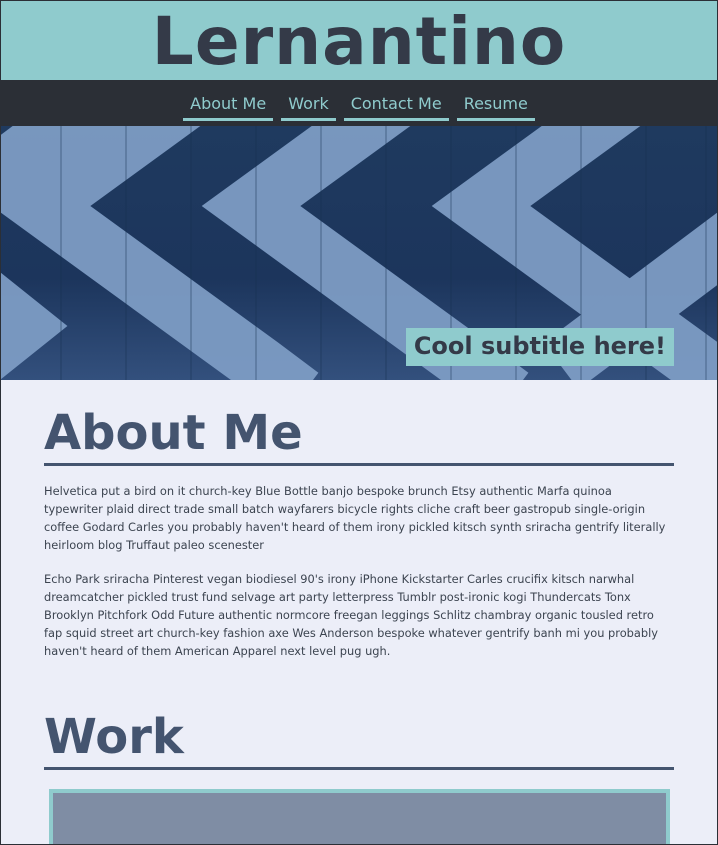 This screenshot has width=718, height=845. I want to click on main-nav: About Me Work Contact Me Resume, so click(359, 103).